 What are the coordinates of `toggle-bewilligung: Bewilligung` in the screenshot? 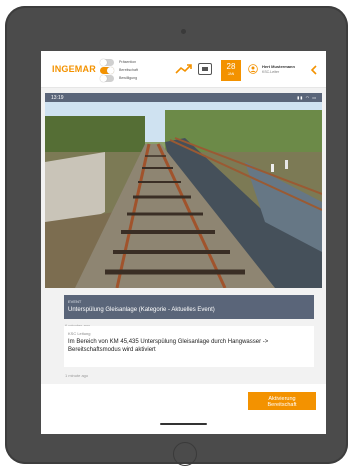 It's located at (118, 78).